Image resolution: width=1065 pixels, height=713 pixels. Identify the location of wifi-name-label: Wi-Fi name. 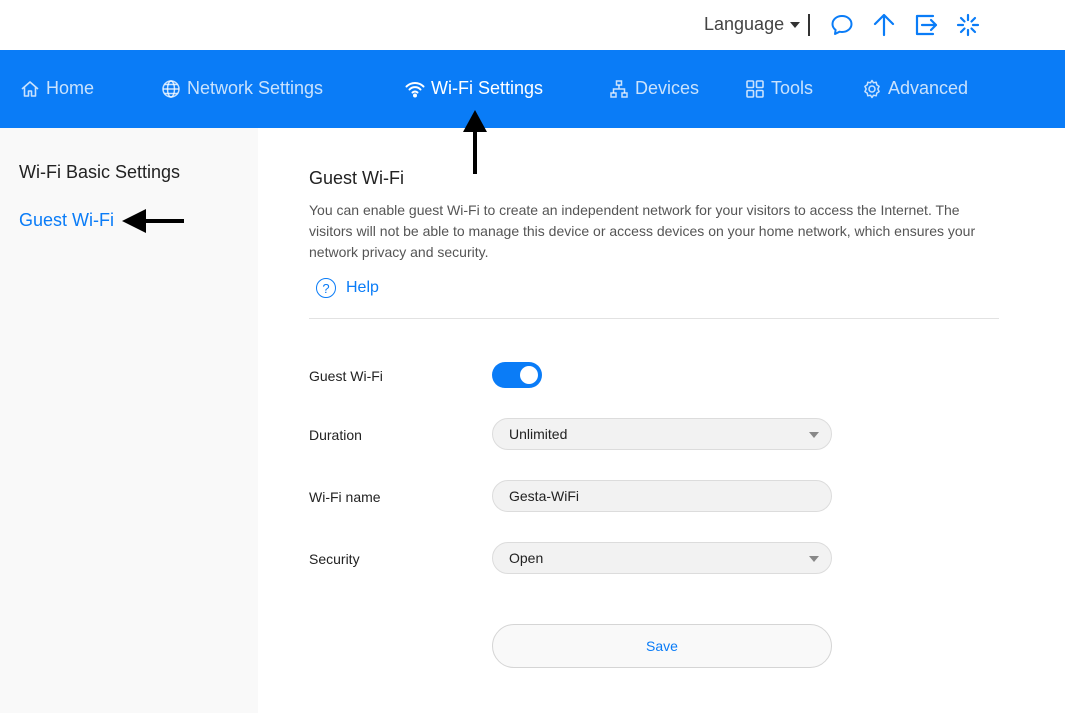
(345, 497).